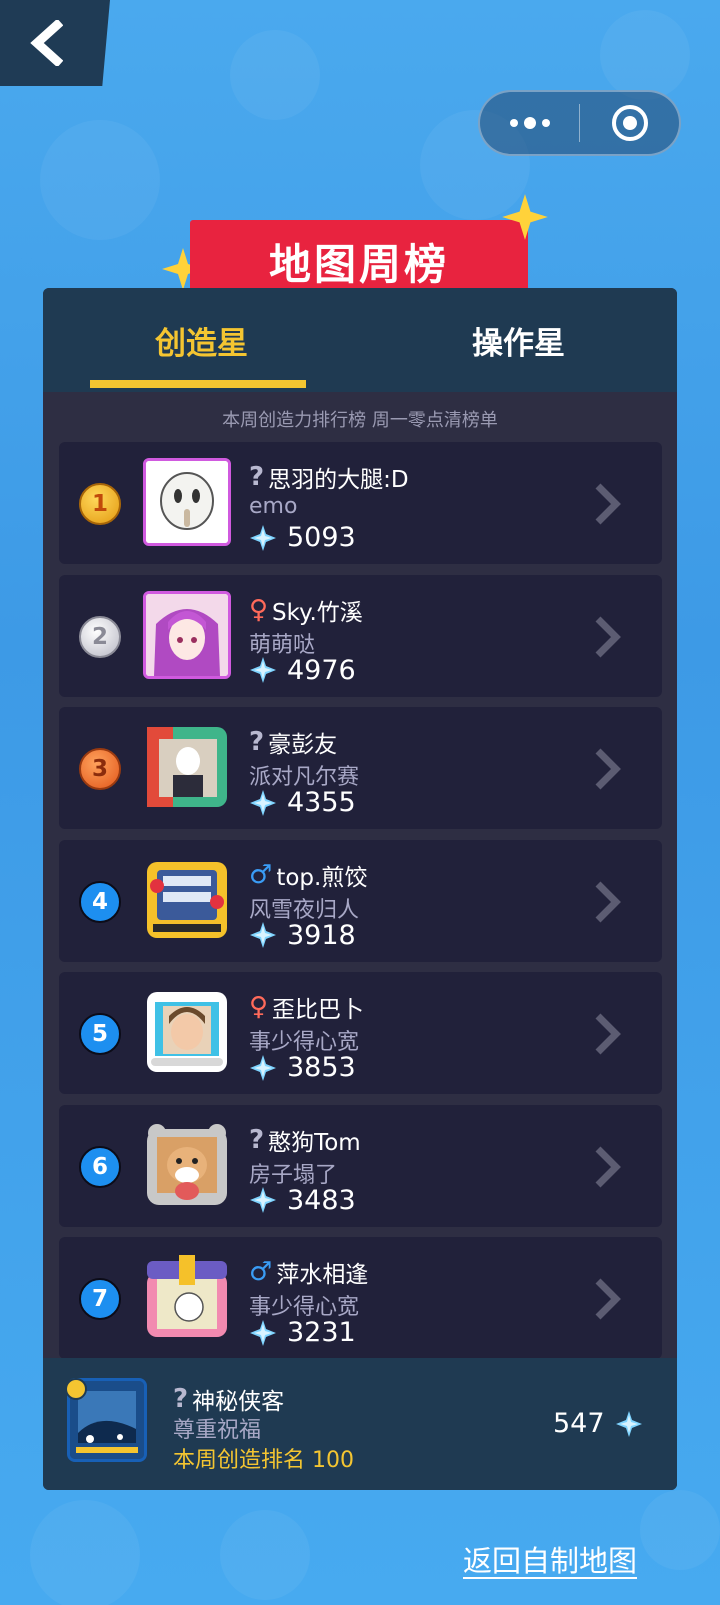 This screenshot has width=720, height=1605. I want to click on player-name-line: ♀ 歪比巴卜, so click(306, 1007).